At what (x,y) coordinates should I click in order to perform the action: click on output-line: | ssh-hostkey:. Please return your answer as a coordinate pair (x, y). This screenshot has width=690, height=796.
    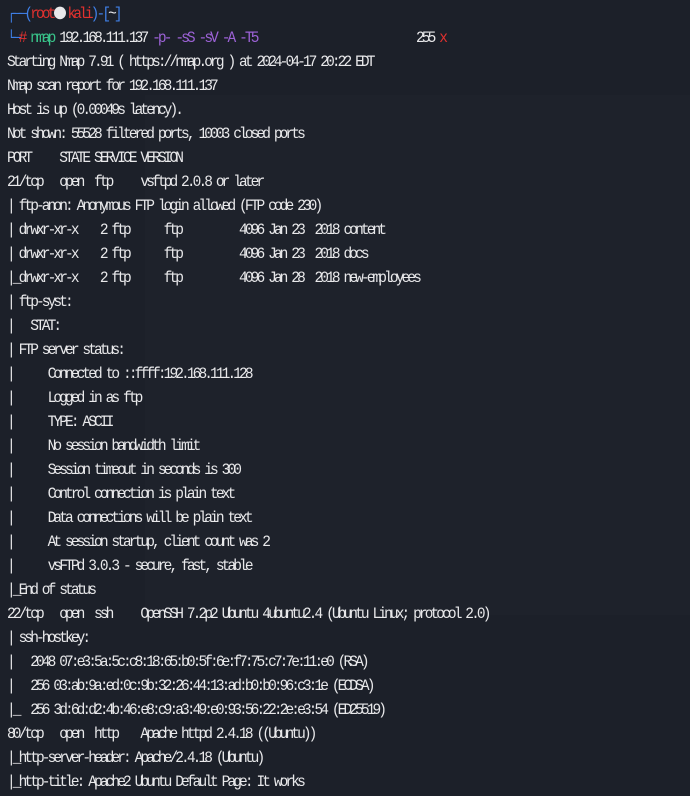
    Looking at the image, I should click on (49, 639).